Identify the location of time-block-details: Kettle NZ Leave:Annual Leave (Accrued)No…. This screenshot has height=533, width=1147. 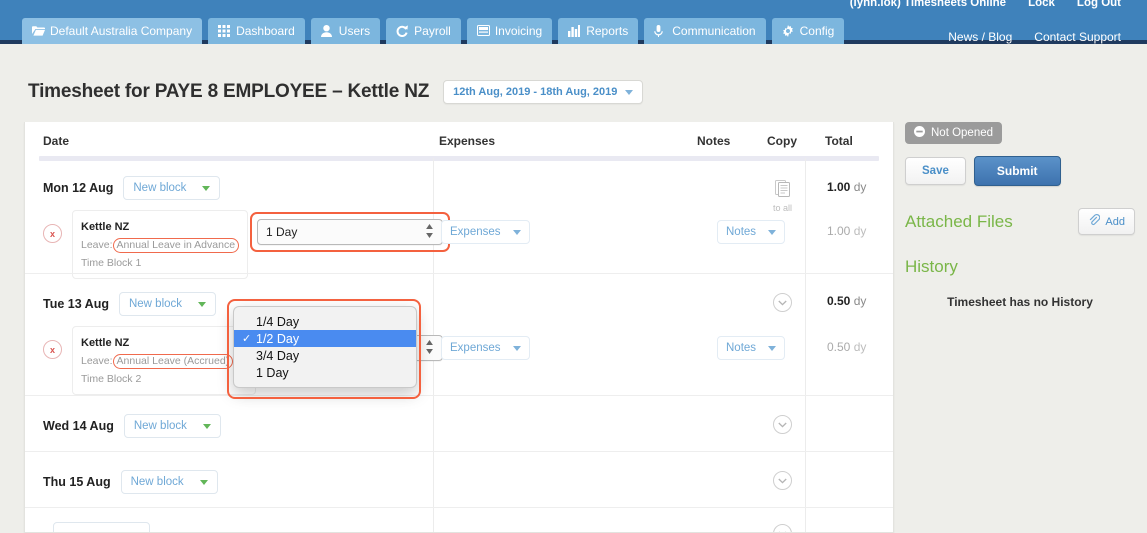
(164, 360).